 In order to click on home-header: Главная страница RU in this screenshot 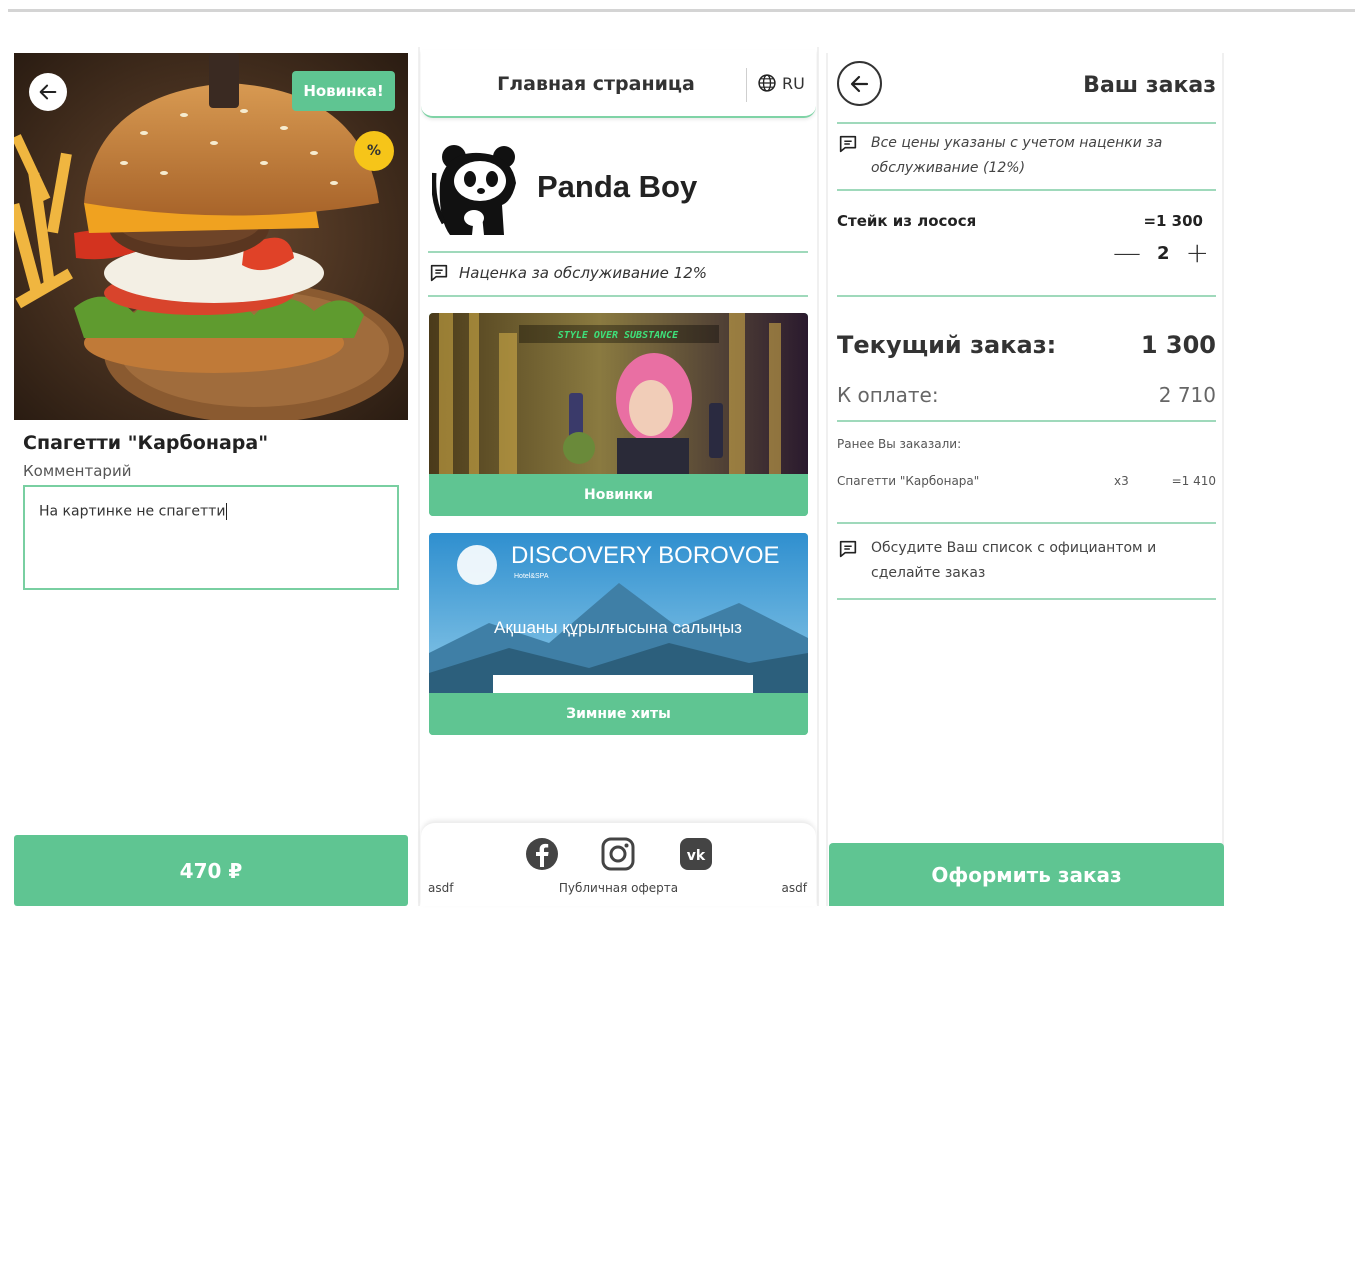, I will do `click(618, 84)`.